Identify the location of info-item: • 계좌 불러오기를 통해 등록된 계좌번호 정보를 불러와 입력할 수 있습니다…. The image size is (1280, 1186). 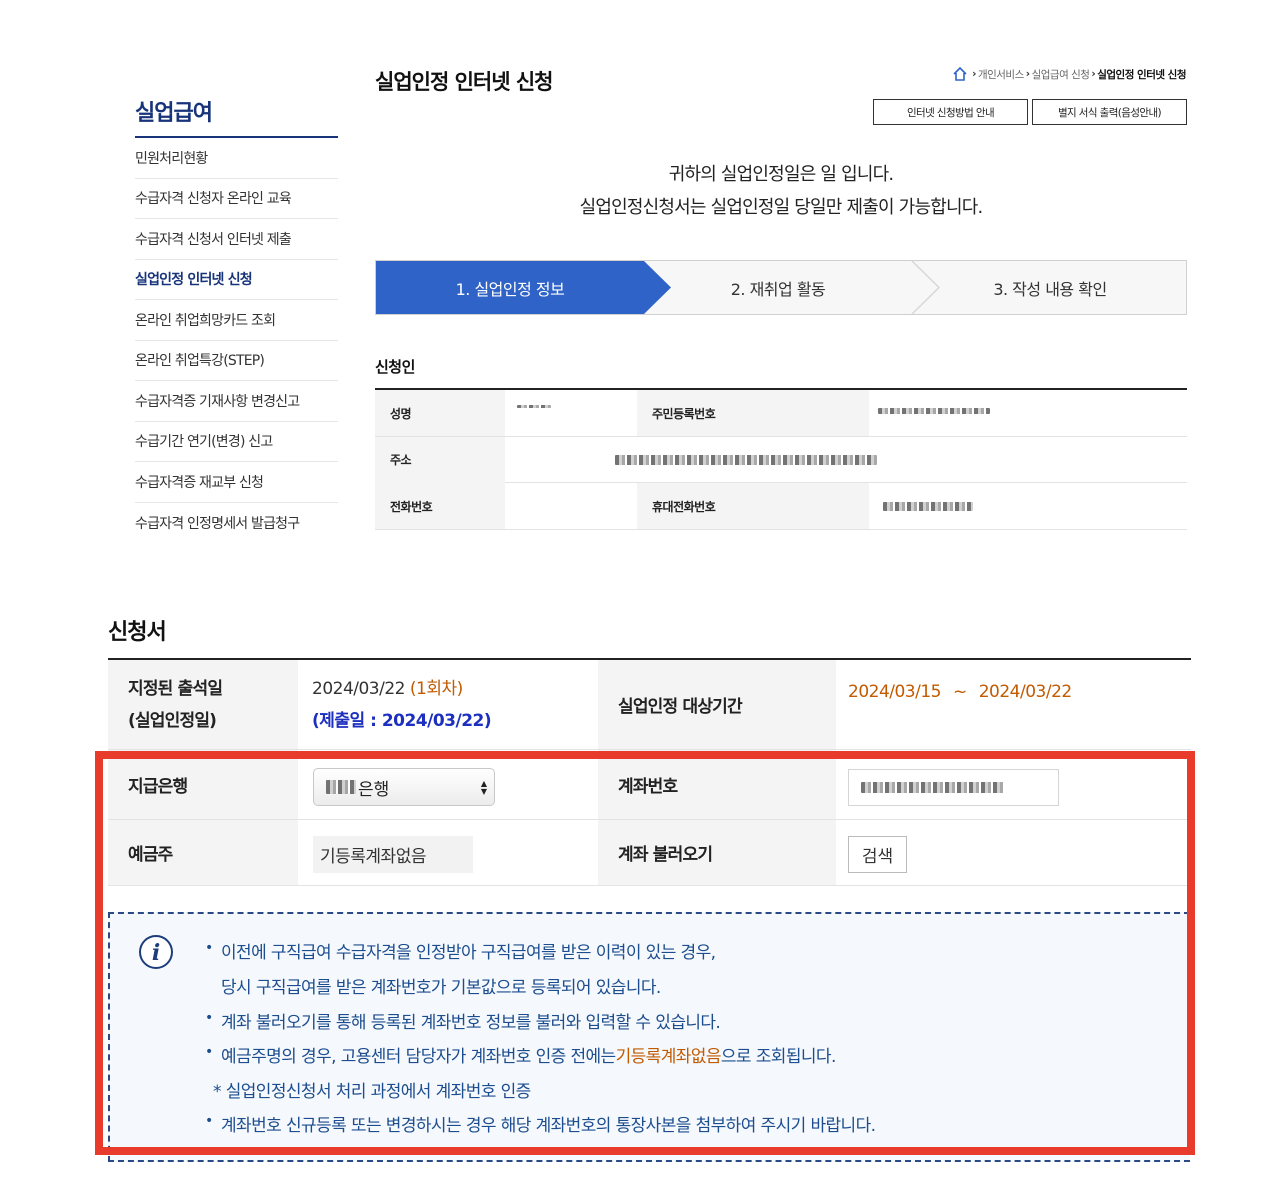
(463, 1021).